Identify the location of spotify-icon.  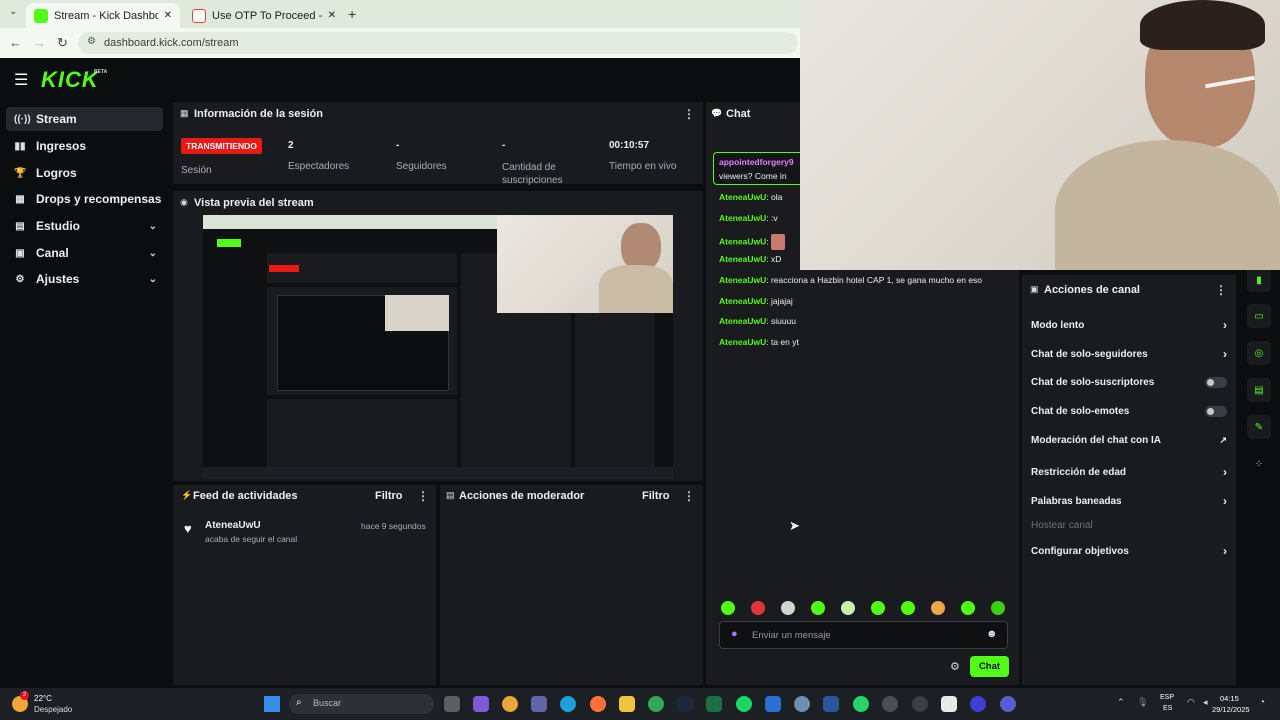
(744, 704).